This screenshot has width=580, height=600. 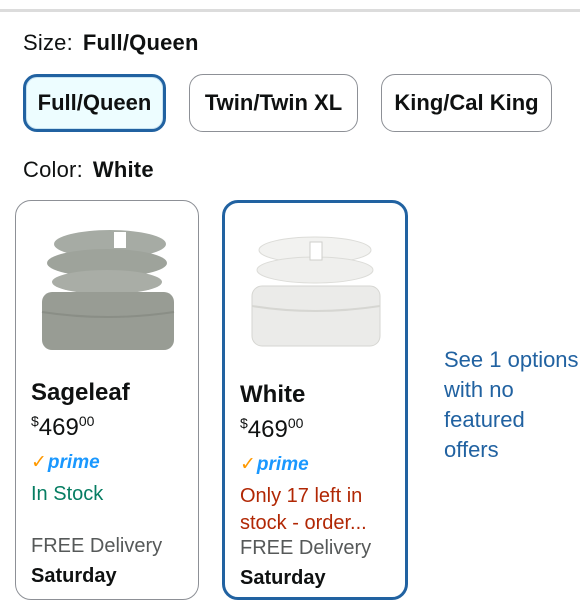 I want to click on stock-status: In Stock, so click(x=67, y=494).